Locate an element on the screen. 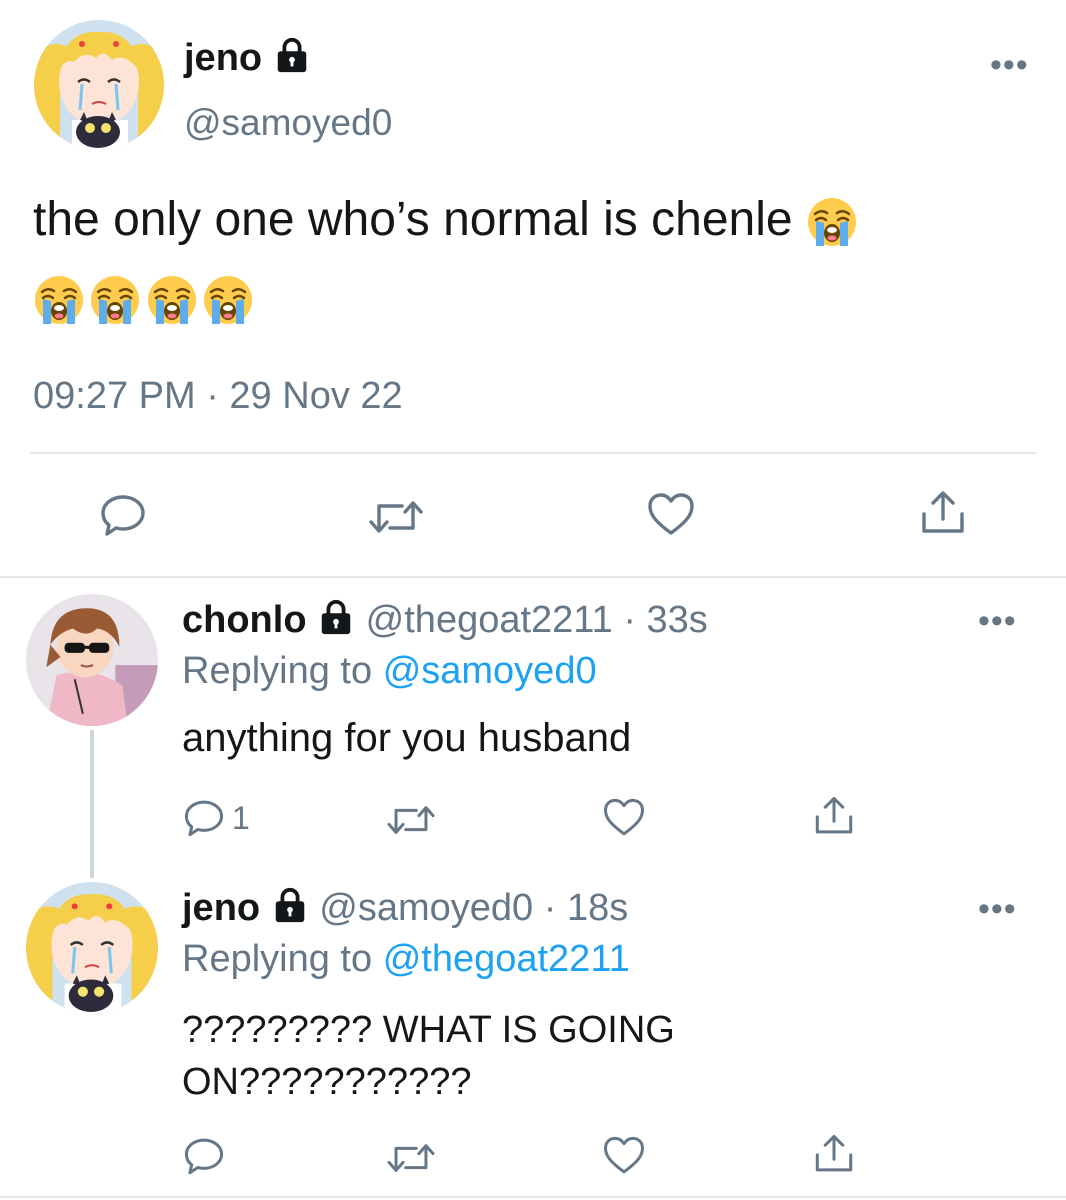 The image size is (1066, 1200). reply-text-line: ????????? WHAT IS GOING is located at coordinates (428, 1030).